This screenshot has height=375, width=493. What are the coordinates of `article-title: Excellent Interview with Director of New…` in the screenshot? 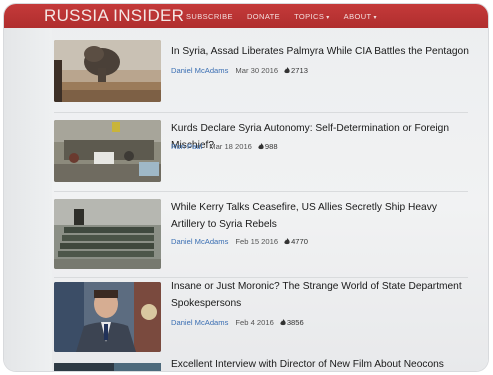 It's located at (321, 363).